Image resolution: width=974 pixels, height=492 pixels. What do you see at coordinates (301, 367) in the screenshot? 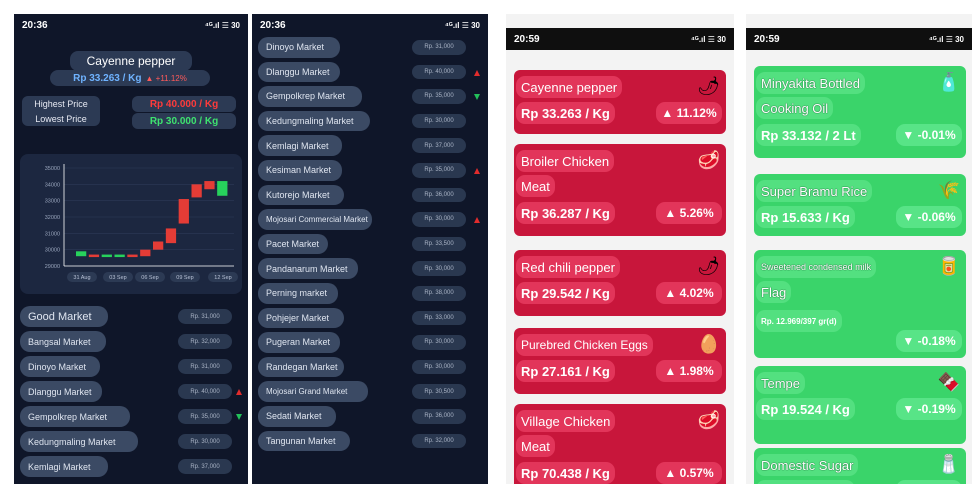
I see `market-name: Randegan Market` at bounding box center [301, 367].